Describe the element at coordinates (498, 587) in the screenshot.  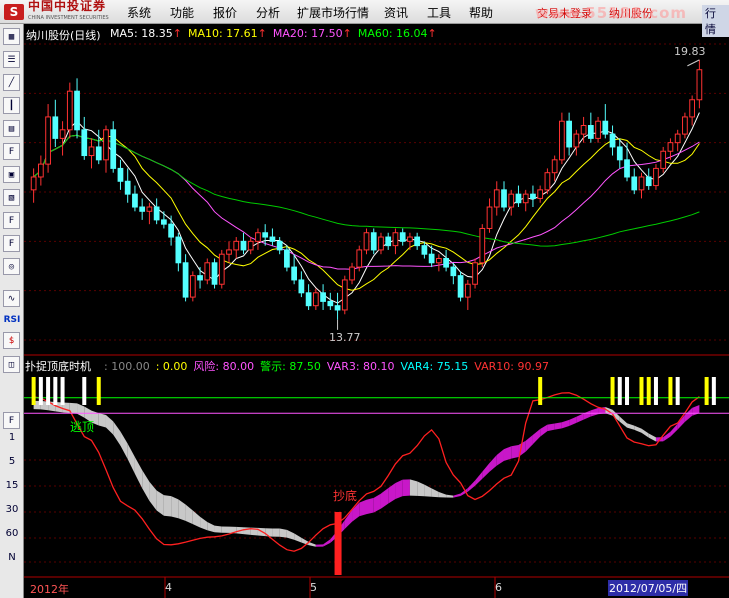
I see `axis-month-6: 6` at that location.